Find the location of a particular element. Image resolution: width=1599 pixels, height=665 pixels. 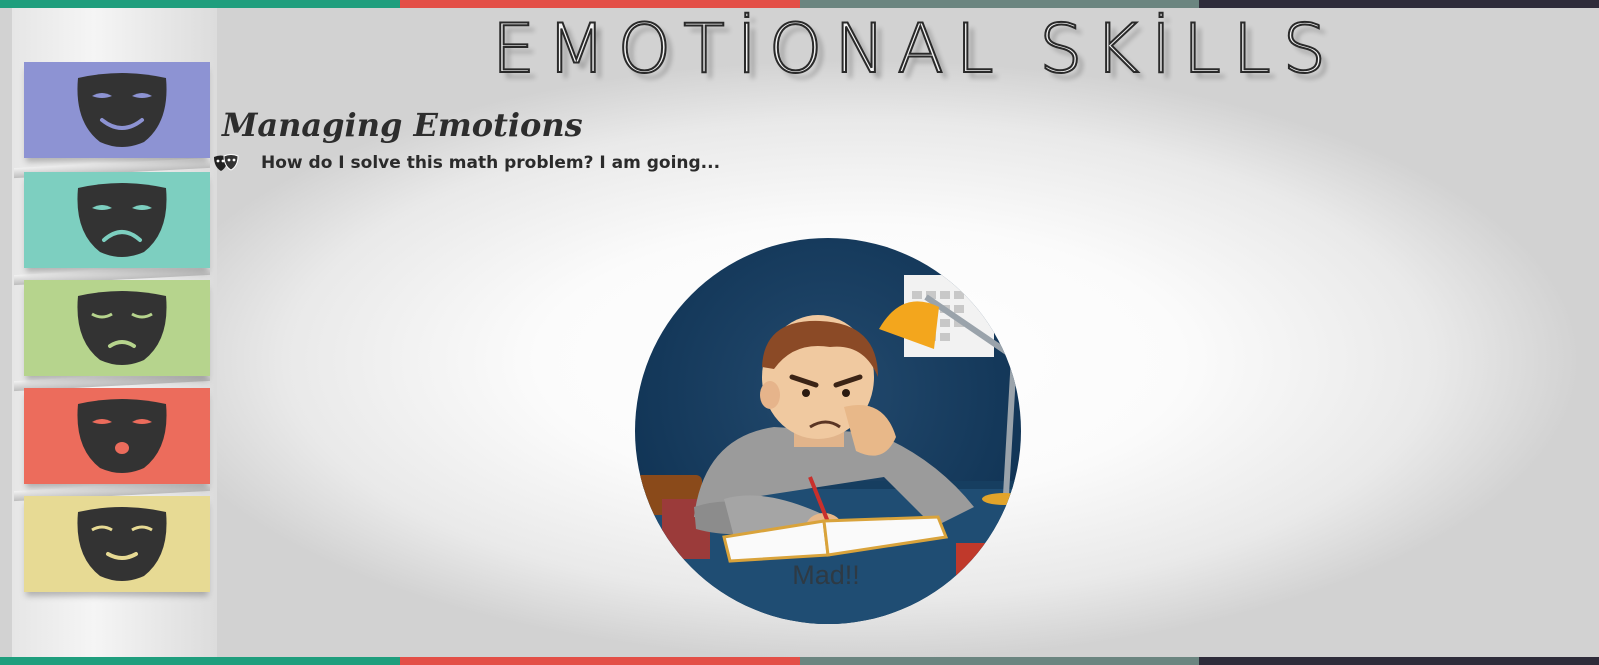

emotion-caption: Mad!! is located at coordinates (826, 575).